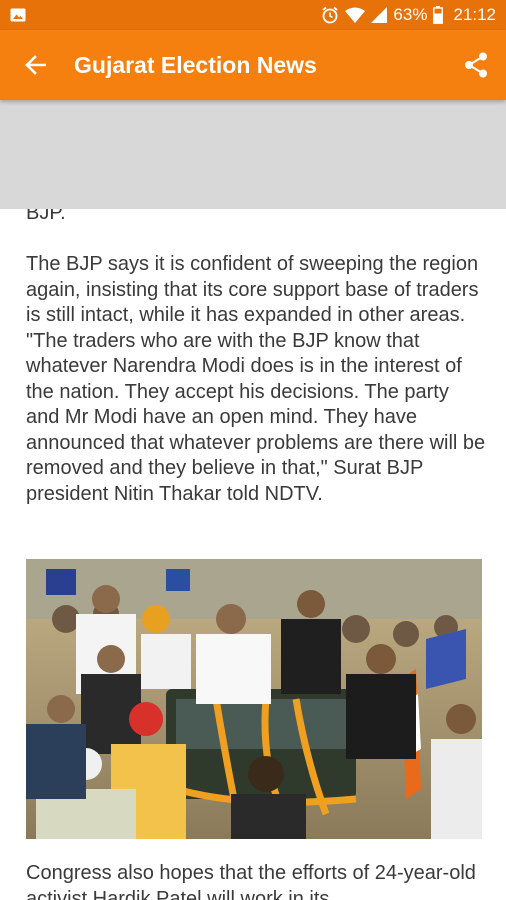 The height and width of the screenshot is (900, 506). Describe the element at coordinates (195, 64) in the screenshot. I see `page-title: Gujarat Election News` at that location.